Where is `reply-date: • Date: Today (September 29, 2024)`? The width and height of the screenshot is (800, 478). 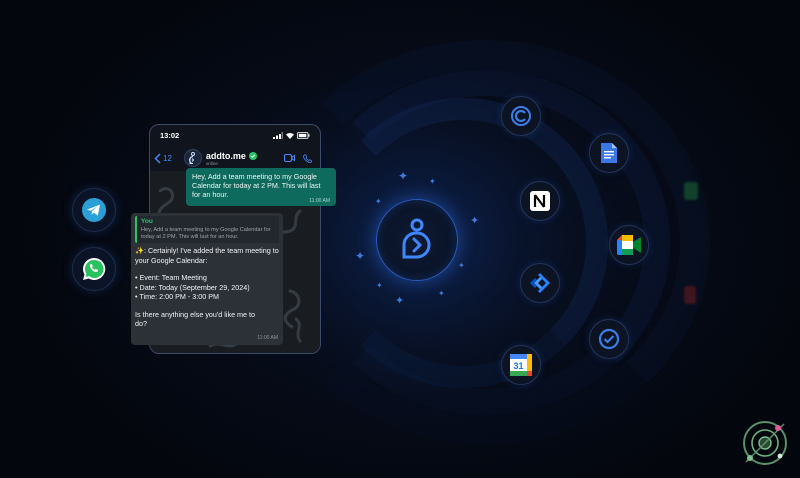 reply-date: • Date: Today (September 29, 2024) is located at coordinates (192, 287).